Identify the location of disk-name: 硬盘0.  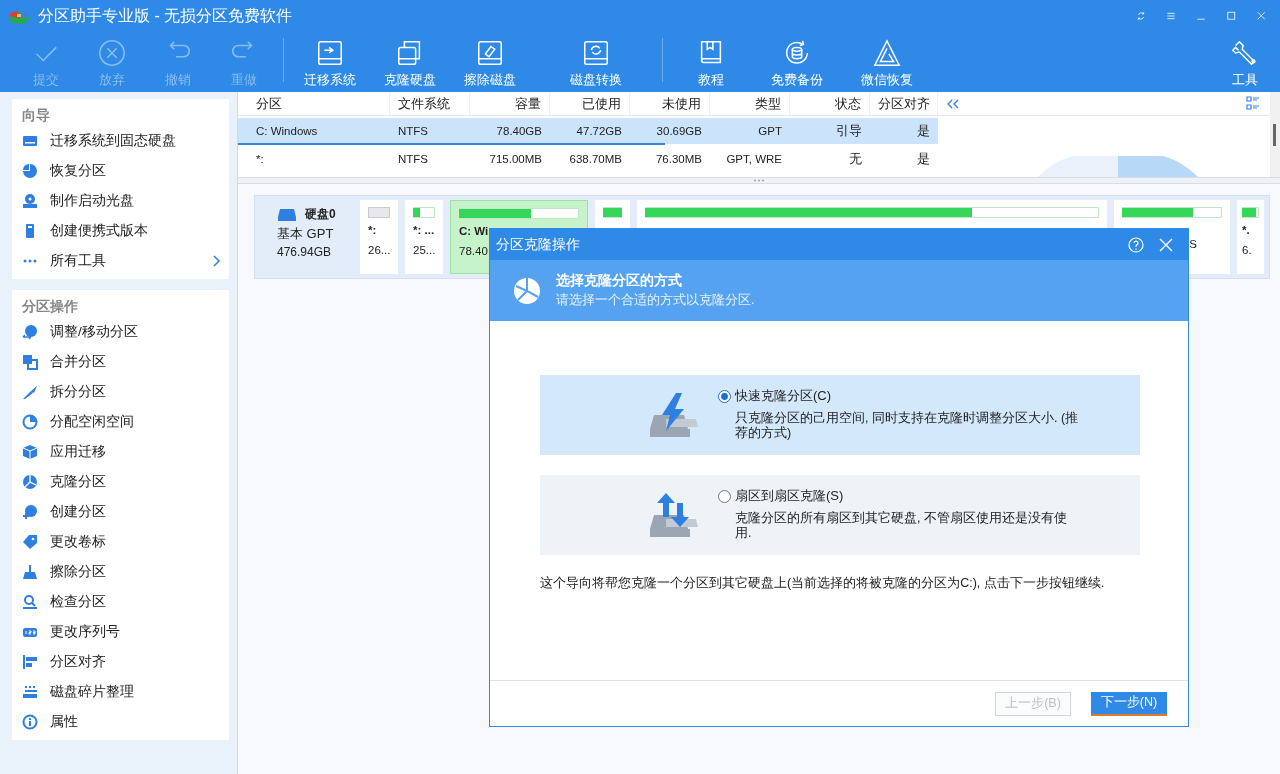
(320, 214).